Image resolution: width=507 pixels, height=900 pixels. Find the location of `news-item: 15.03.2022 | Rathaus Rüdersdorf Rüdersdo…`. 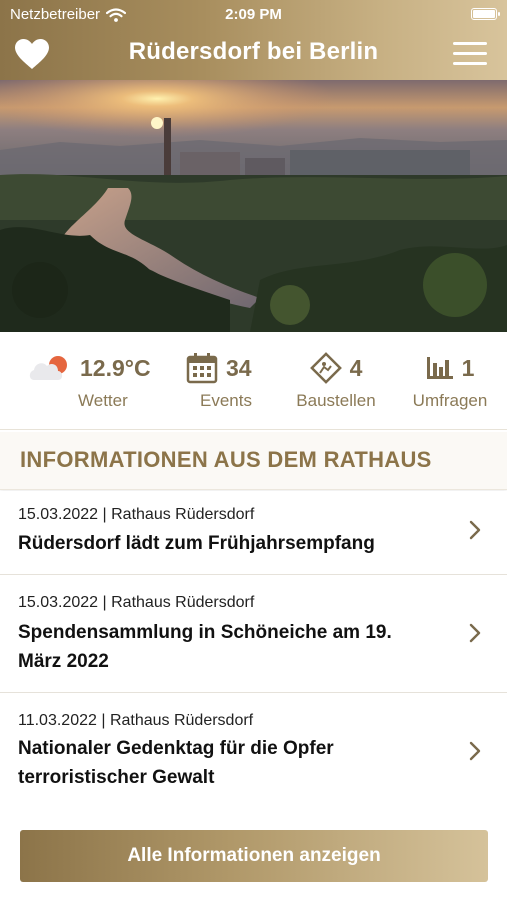

news-item: 15.03.2022 | Rathaus Rüdersdorf Rüdersdo… is located at coordinates (253, 533).